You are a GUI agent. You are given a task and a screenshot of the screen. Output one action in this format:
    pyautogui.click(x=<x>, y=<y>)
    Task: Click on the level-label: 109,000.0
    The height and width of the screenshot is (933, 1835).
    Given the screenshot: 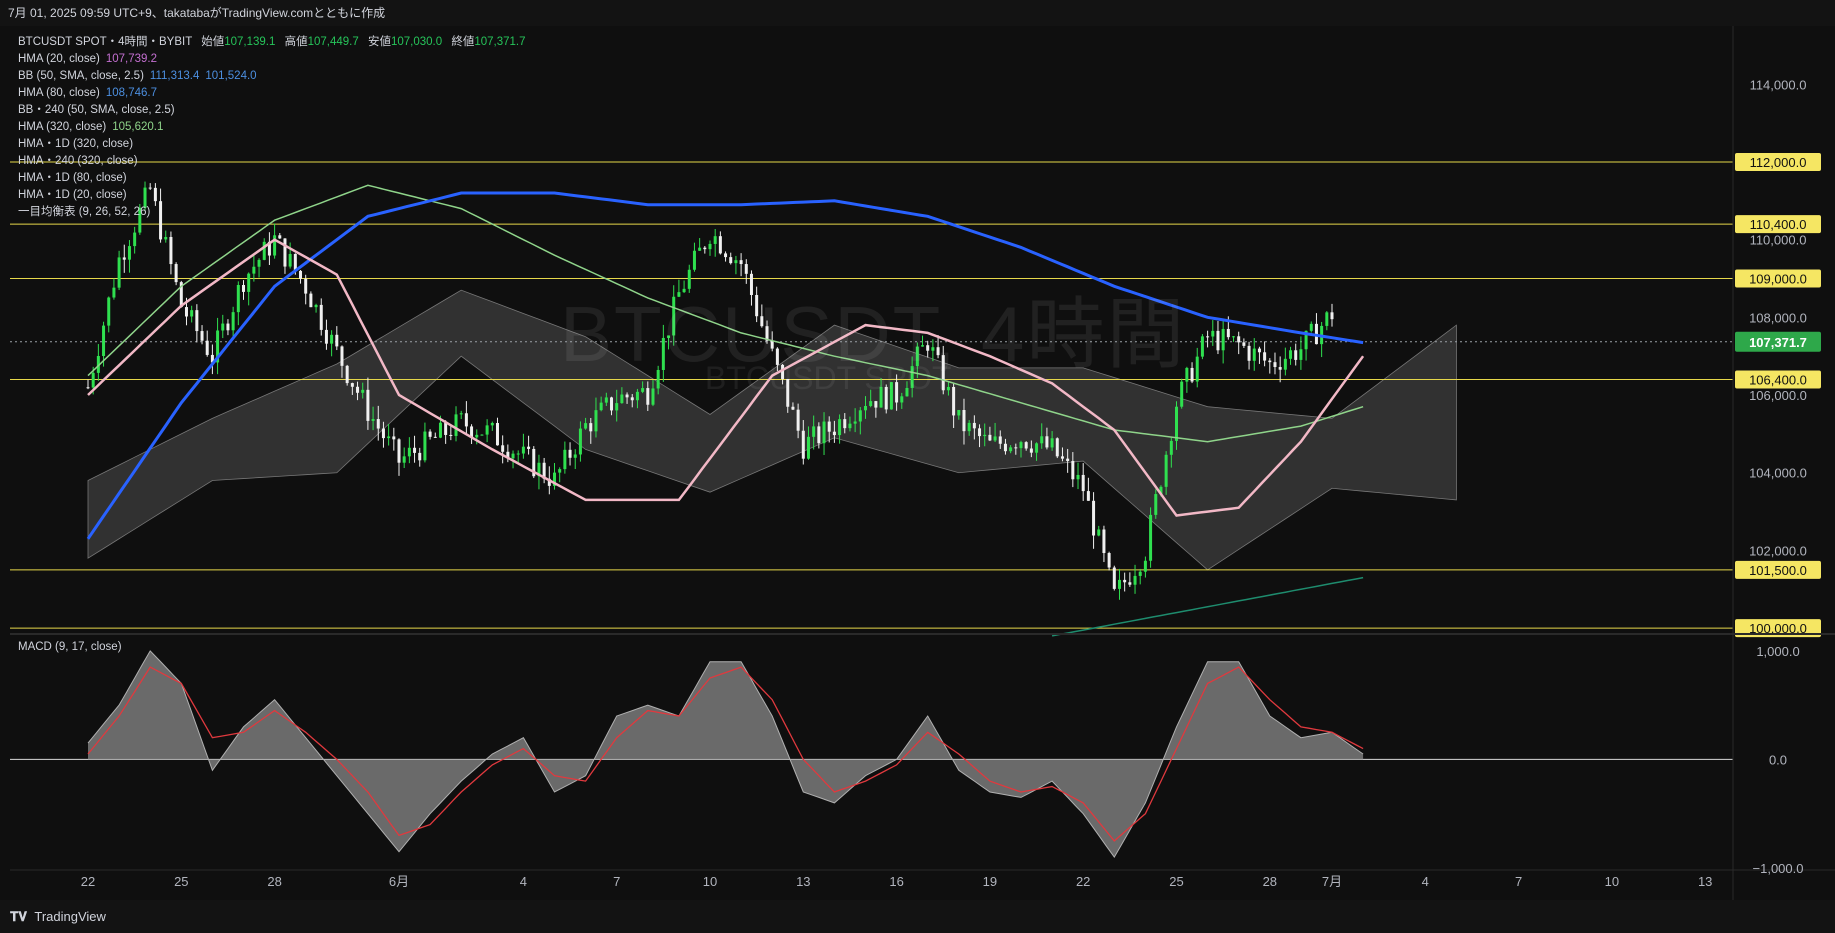 What is the action you would take?
    pyautogui.click(x=1778, y=279)
    